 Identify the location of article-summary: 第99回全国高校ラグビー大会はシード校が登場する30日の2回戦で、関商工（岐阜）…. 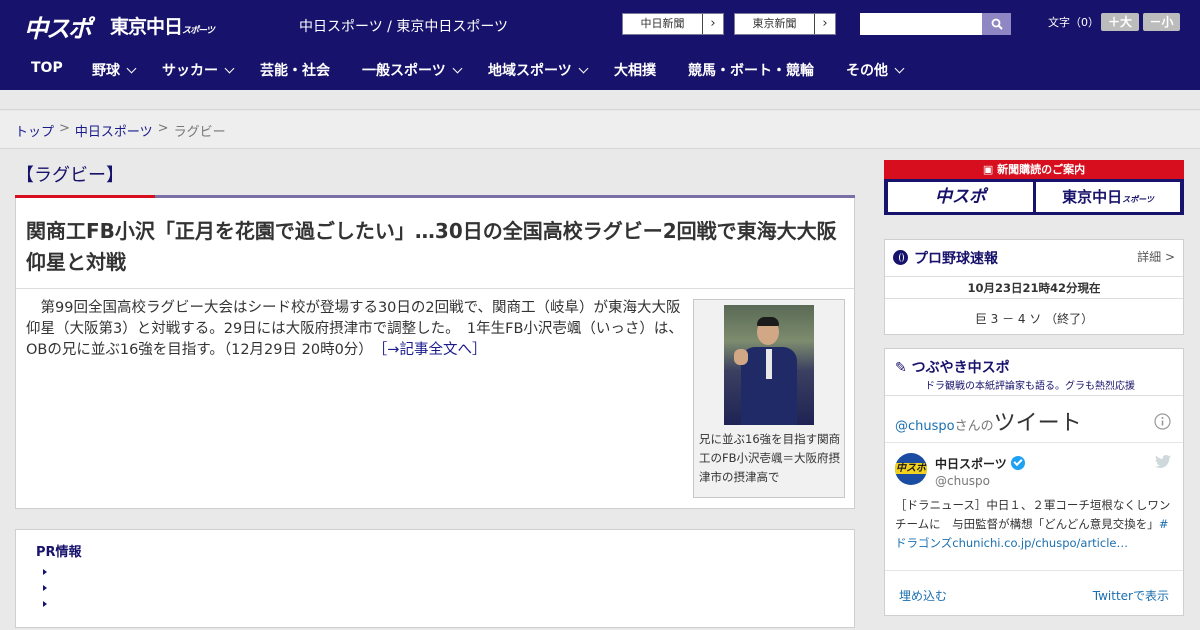
(354, 329).